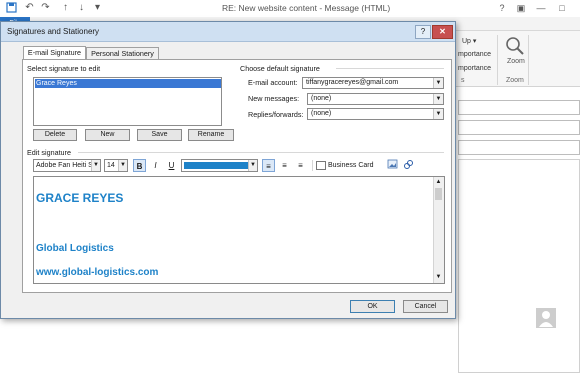  I want to click on zoom-group-label: Zoom, so click(515, 80).